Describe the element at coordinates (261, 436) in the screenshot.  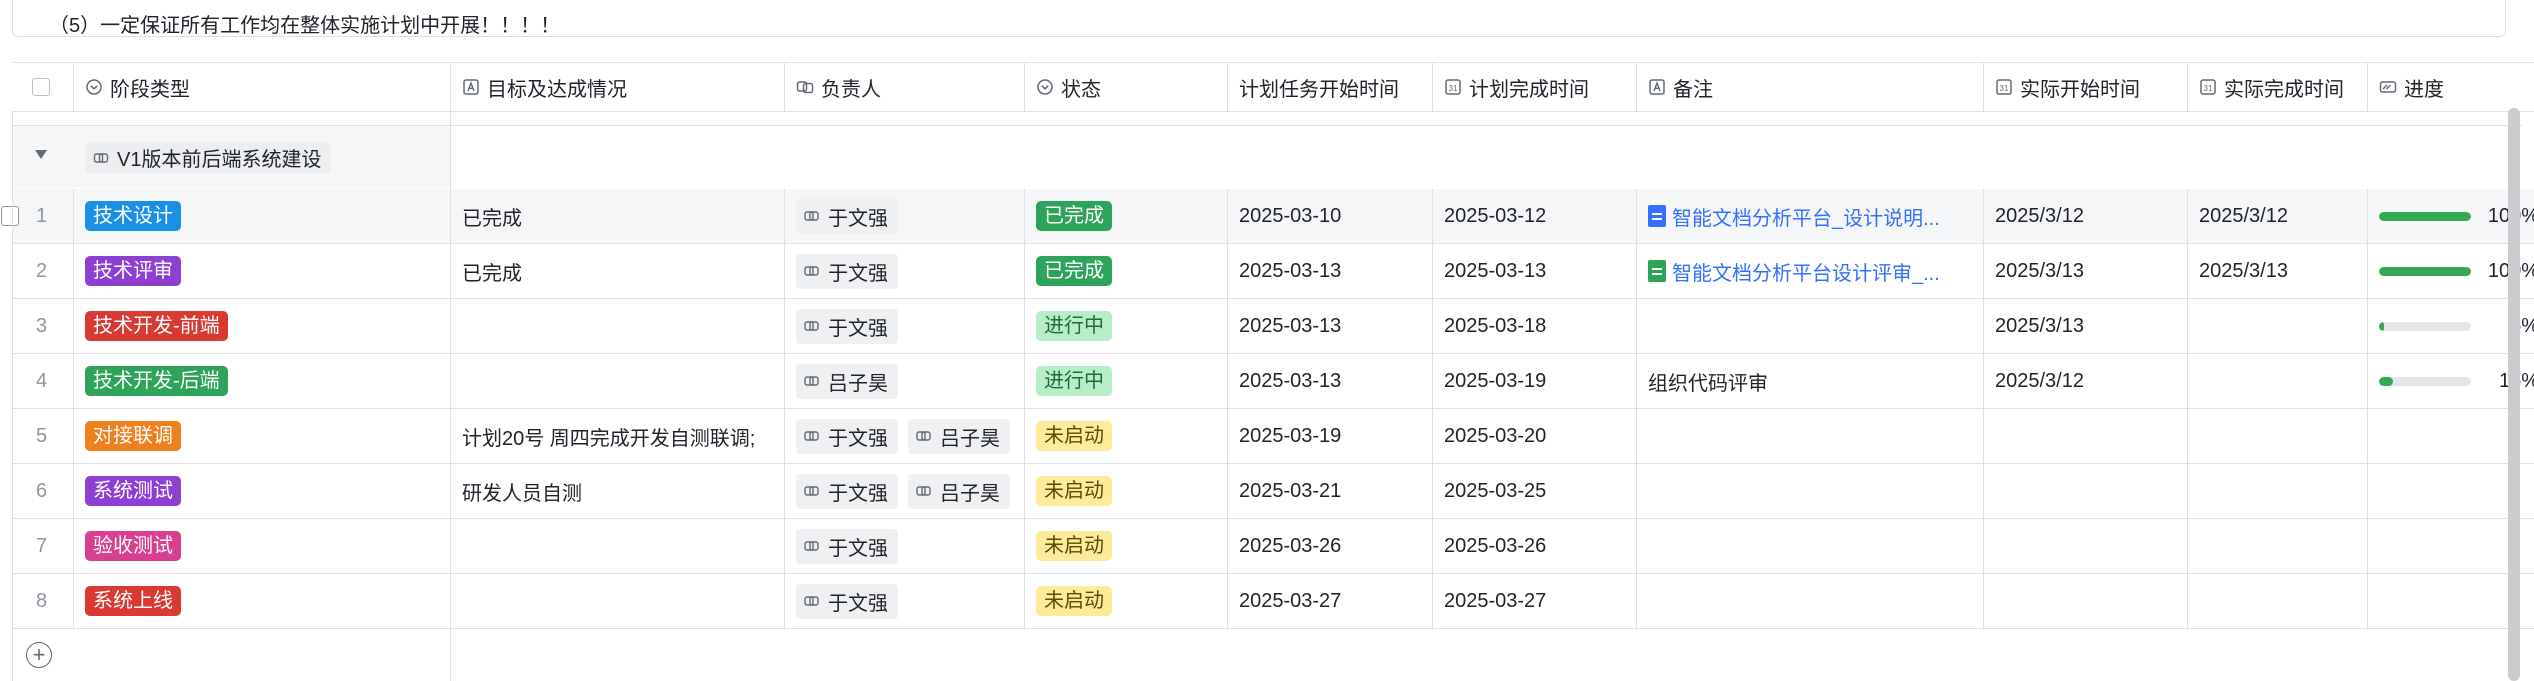
I see `cell-stage: 对接联调` at that location.